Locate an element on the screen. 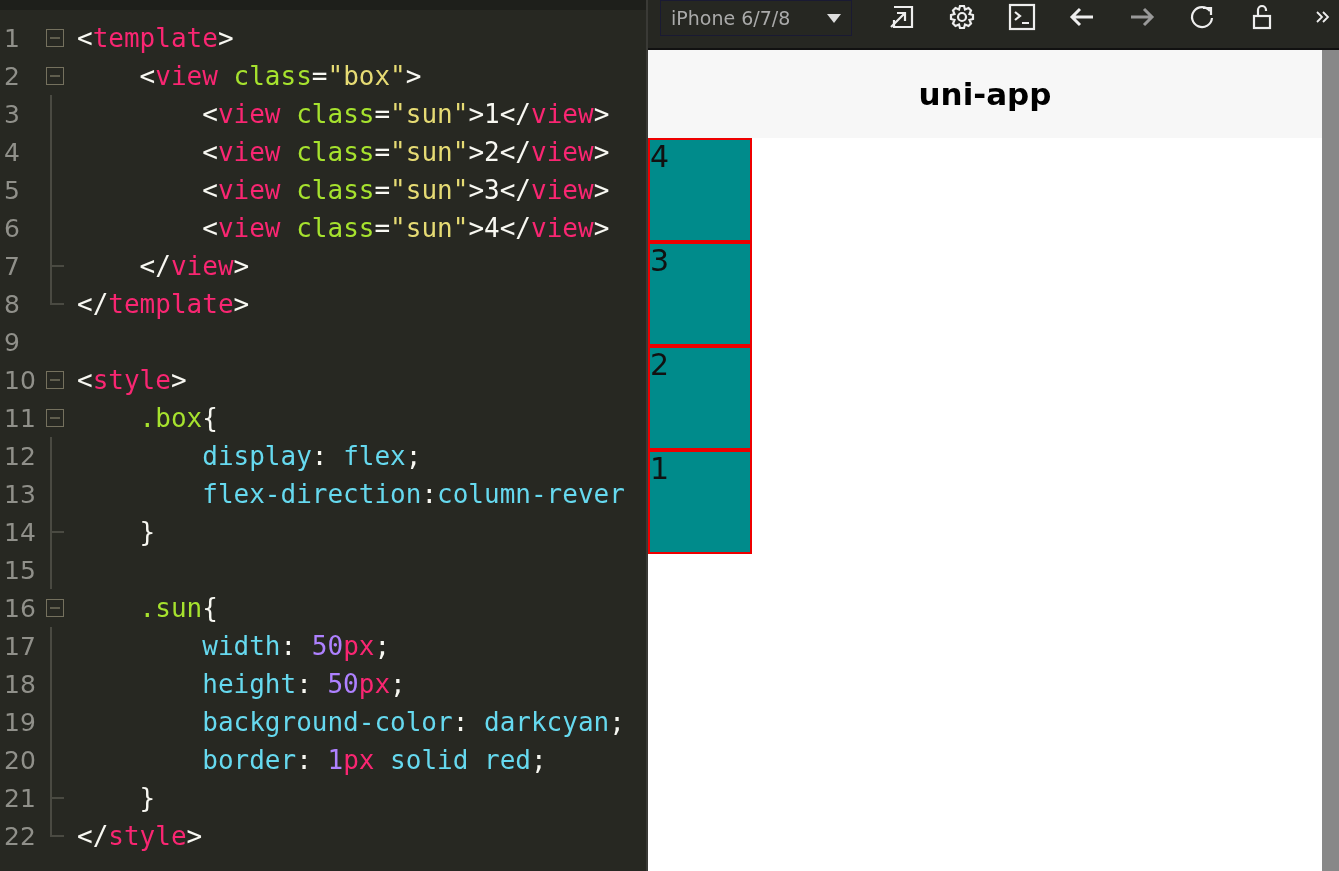 This screenshot has height=871, width=1339. flex-item: 2 is located at coordinates (700, 398).